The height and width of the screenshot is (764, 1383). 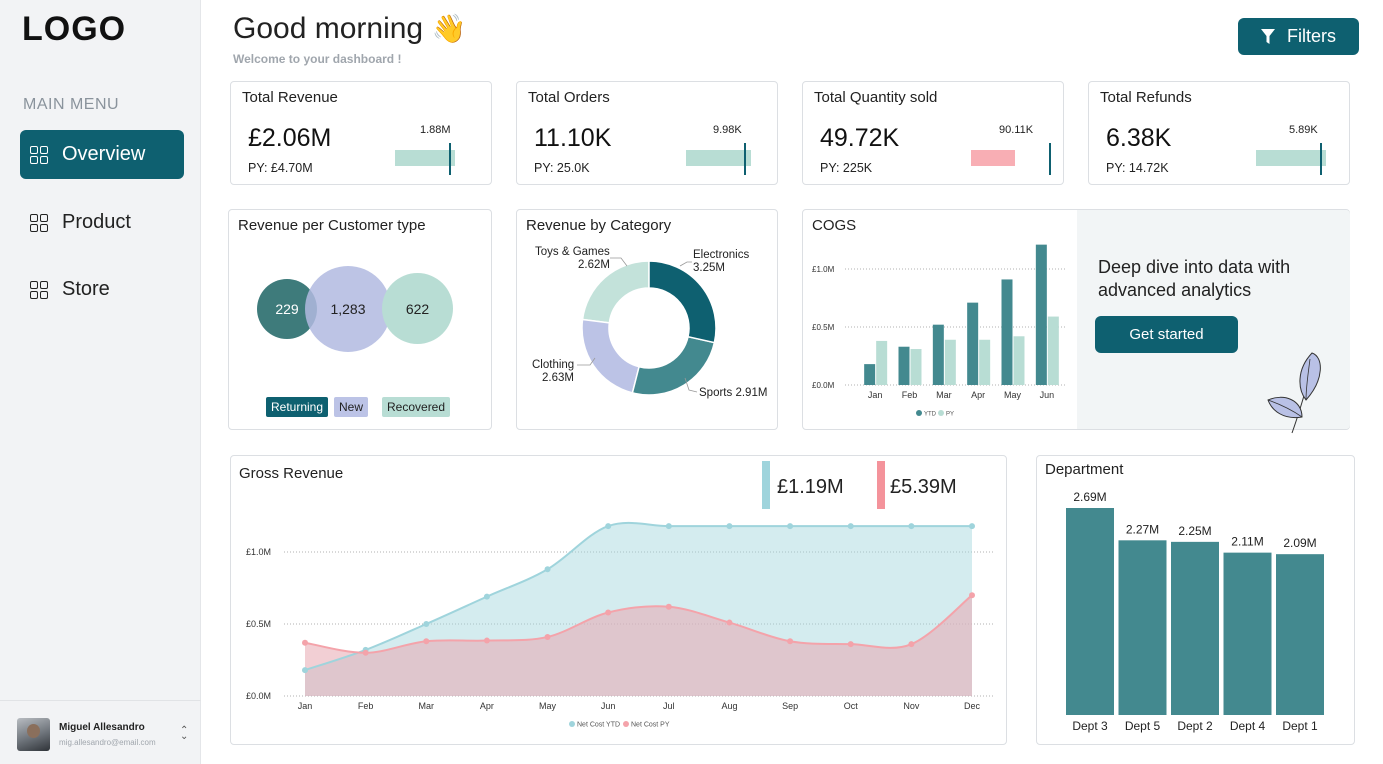 I want to click on user-name: Miguel Allesandro, so click(x=102, y=727).